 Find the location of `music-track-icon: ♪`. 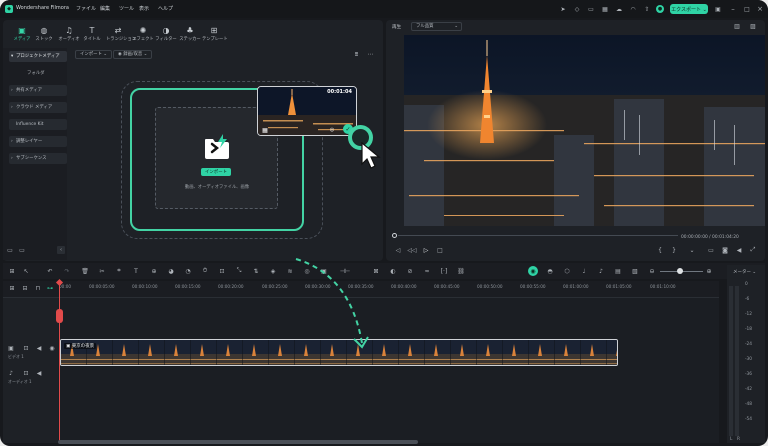

music-track-icon: ♪ is located at coordinates (601, 271).